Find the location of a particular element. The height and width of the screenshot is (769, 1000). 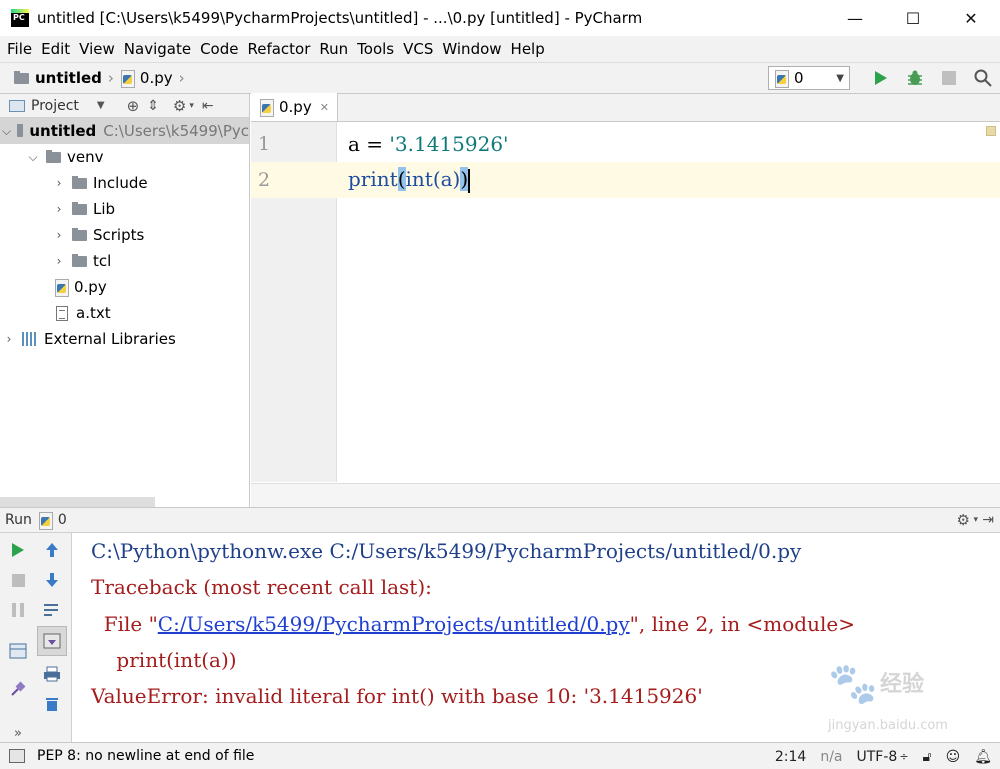

paw-logo-icon: 🐾 is located at coordinates (853, 684).